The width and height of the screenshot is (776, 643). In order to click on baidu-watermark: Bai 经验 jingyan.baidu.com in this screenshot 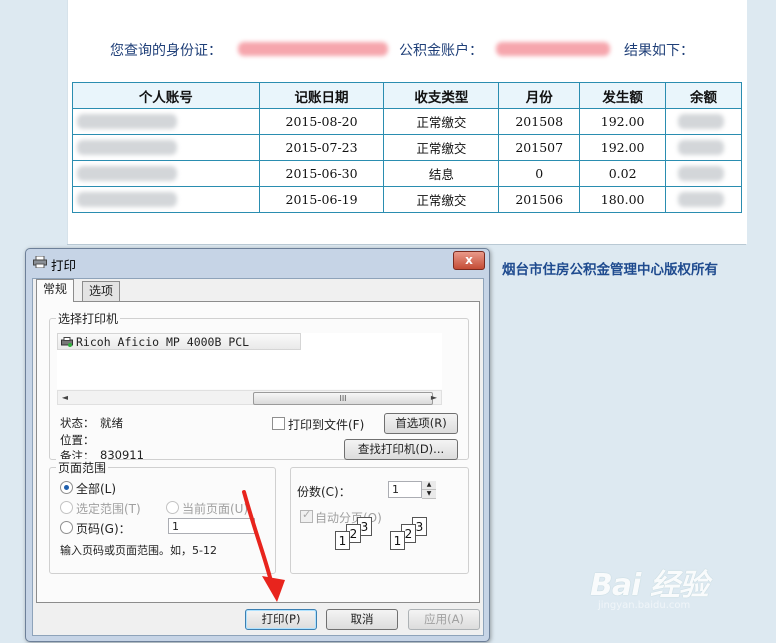, I will do `click(649, 585)`.